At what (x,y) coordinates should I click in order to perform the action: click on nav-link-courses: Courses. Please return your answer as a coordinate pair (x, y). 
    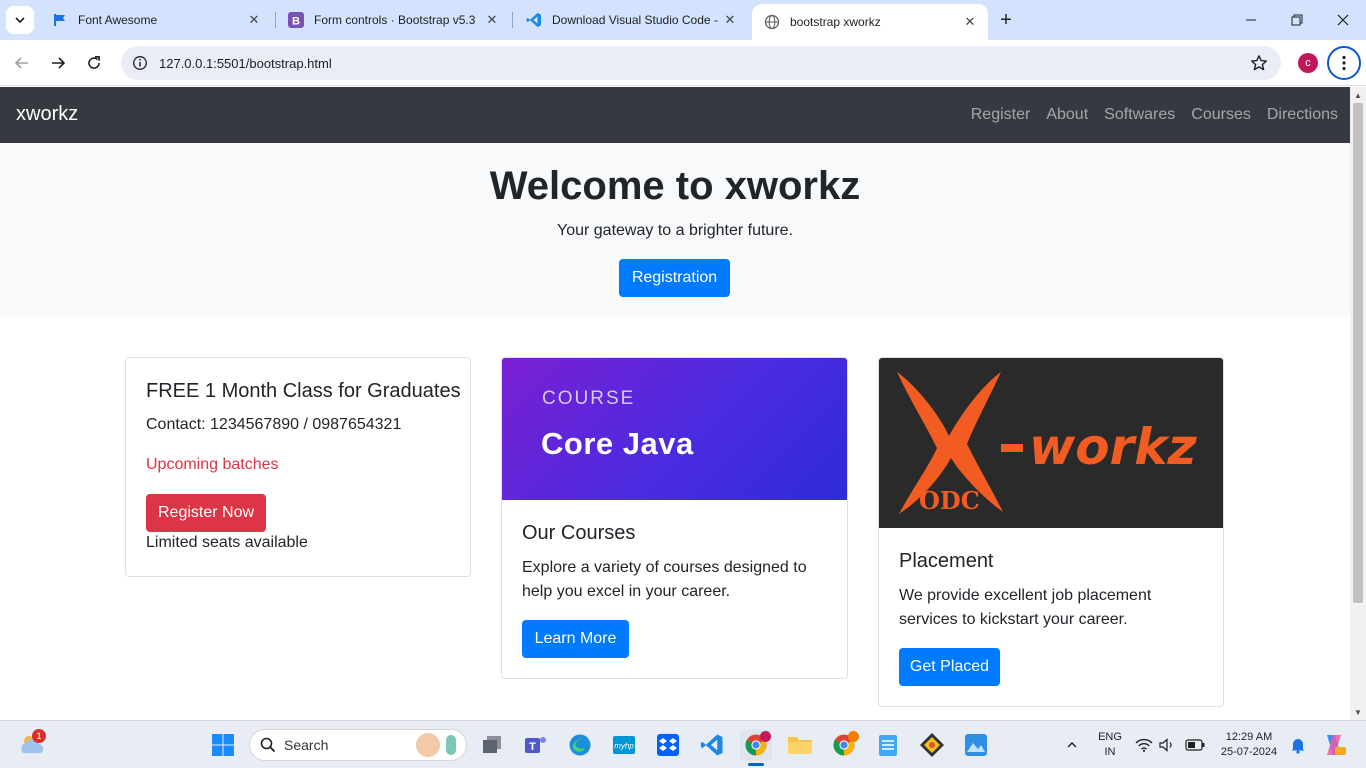
    Looking at the image, I should click on (1221, 115).